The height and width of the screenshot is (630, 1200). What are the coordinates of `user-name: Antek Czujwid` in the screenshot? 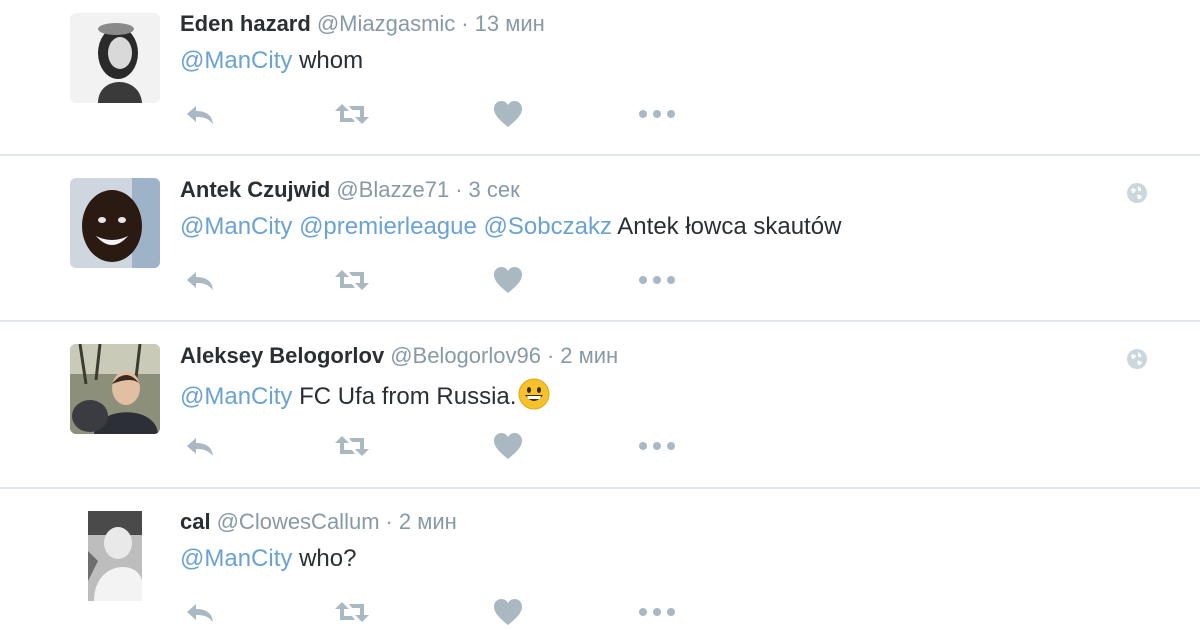 It's located at (255, 189).